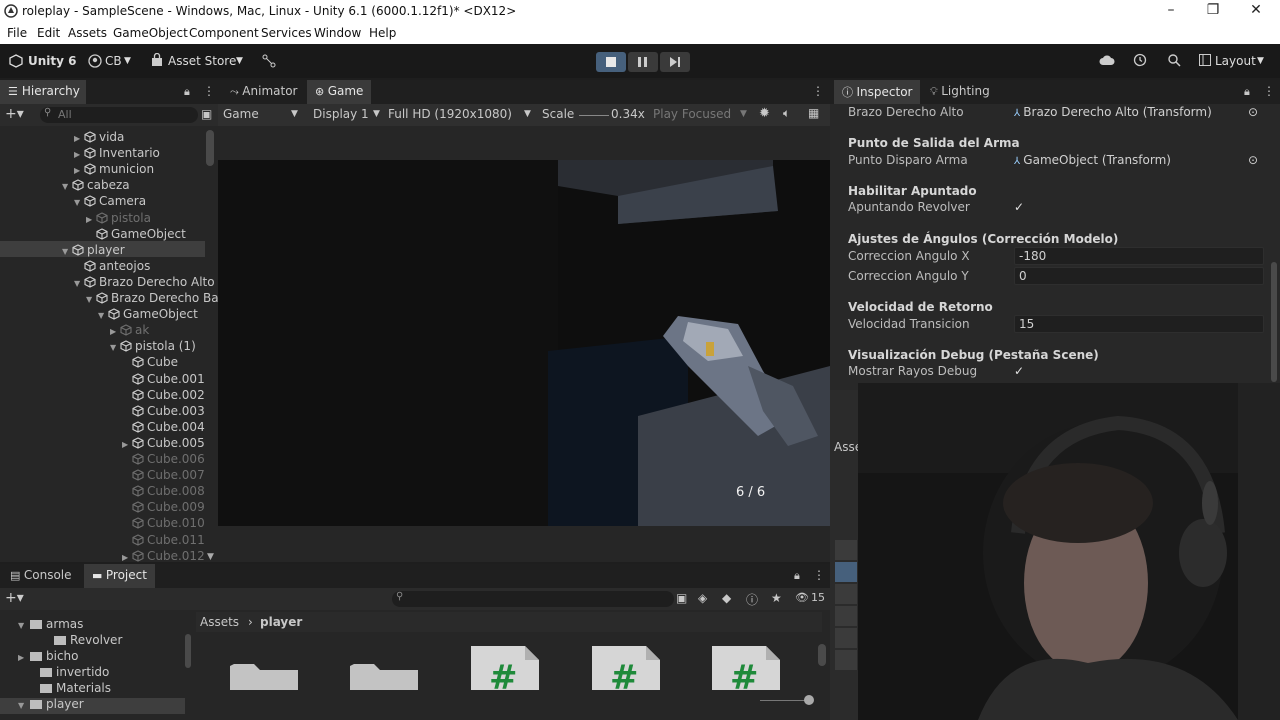 This screenshot has height=720, width=1280. Describe the element at coordinates (119, 115) in the screenshot. I see `hierarchy-search-input: ⚲ All` at that location.